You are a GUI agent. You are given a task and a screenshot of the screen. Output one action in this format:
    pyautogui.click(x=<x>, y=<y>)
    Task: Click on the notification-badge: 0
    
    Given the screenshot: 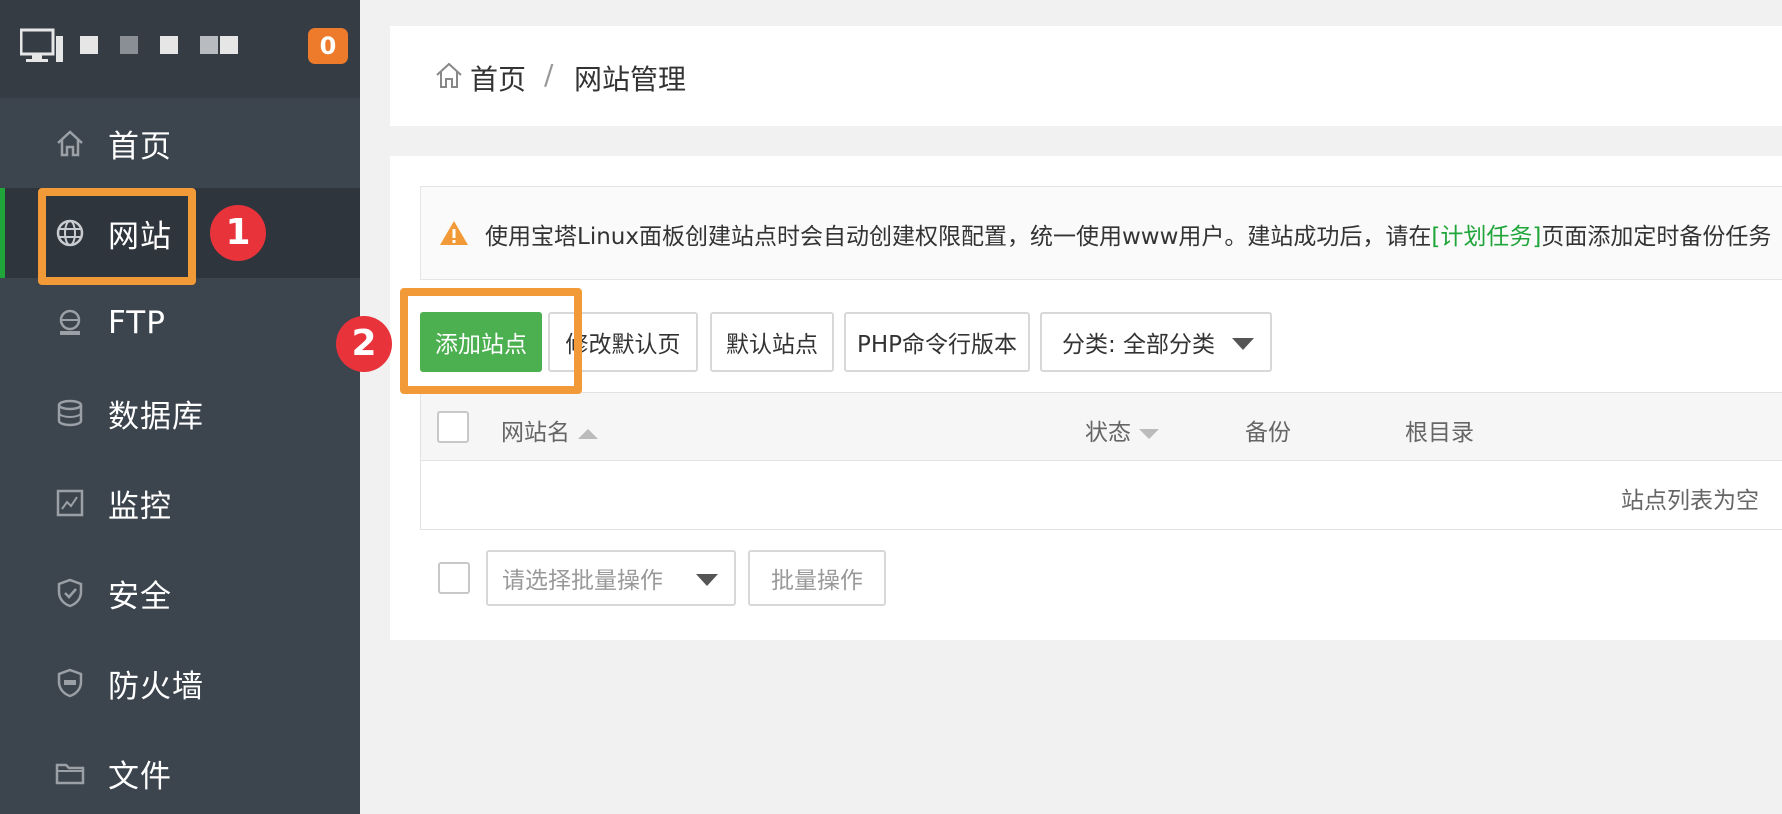 What is the action you would take?
    pyautogui.click(x=328, y=46)
    